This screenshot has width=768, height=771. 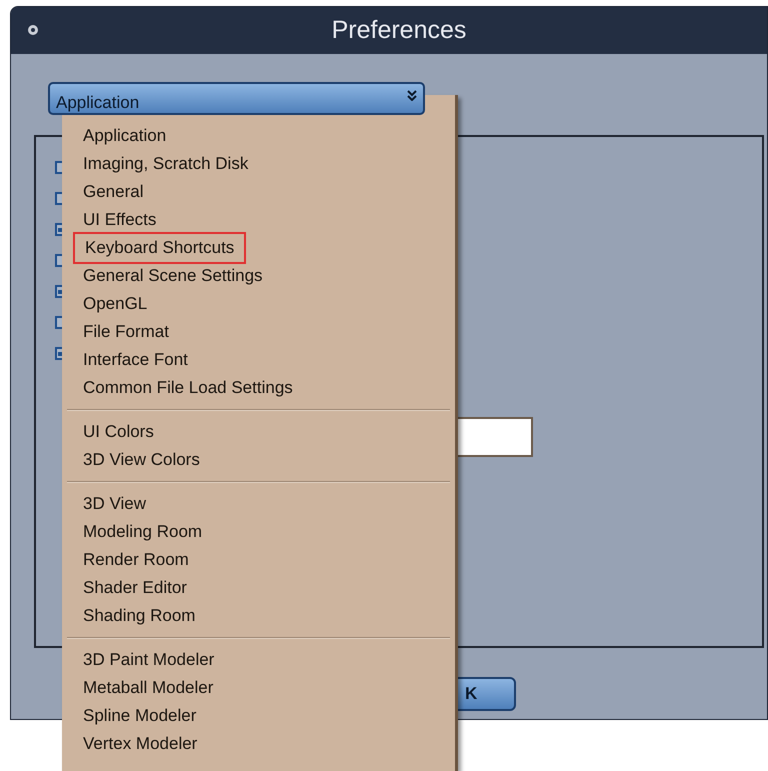 What do you see at coordinates (398, 30) in the screenshot?
I see `window-title: Preferences` at bounding box center [398, 30].